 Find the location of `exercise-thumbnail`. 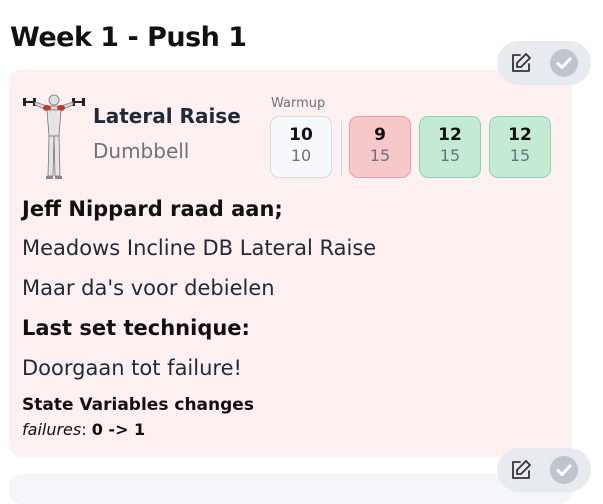

exercise-thumbnail is located at coordinates (54, 136).